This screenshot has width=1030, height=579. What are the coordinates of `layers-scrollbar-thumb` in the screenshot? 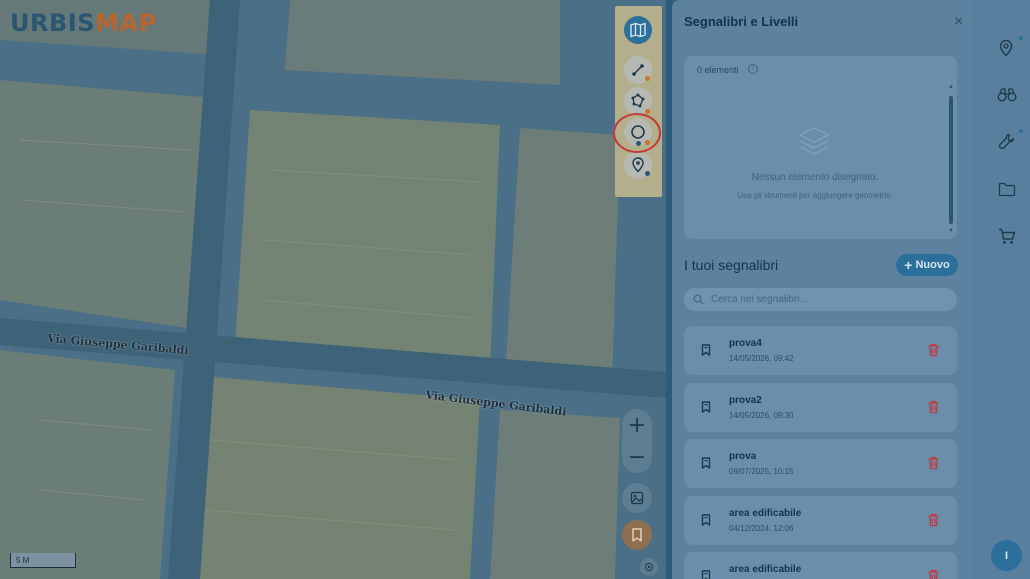 It's located at (951, 160).